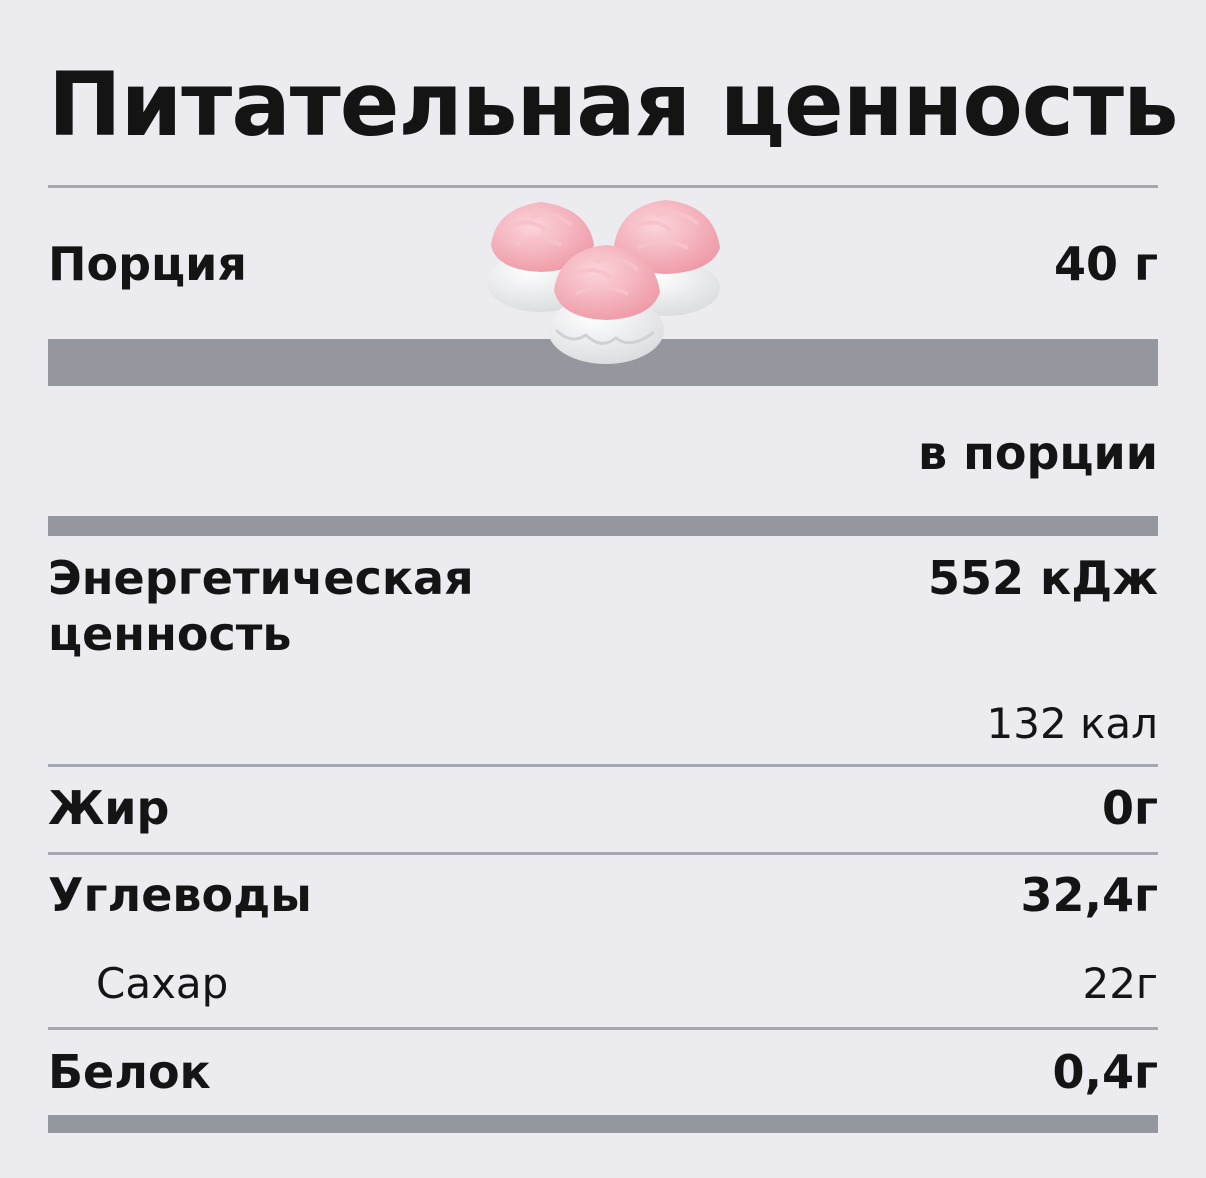 The image size is (1206, 1178). What do you see at coordinates (147, 264) in the screenshot?
I see `serving-label: Порция` at bounding box center [147, 264].